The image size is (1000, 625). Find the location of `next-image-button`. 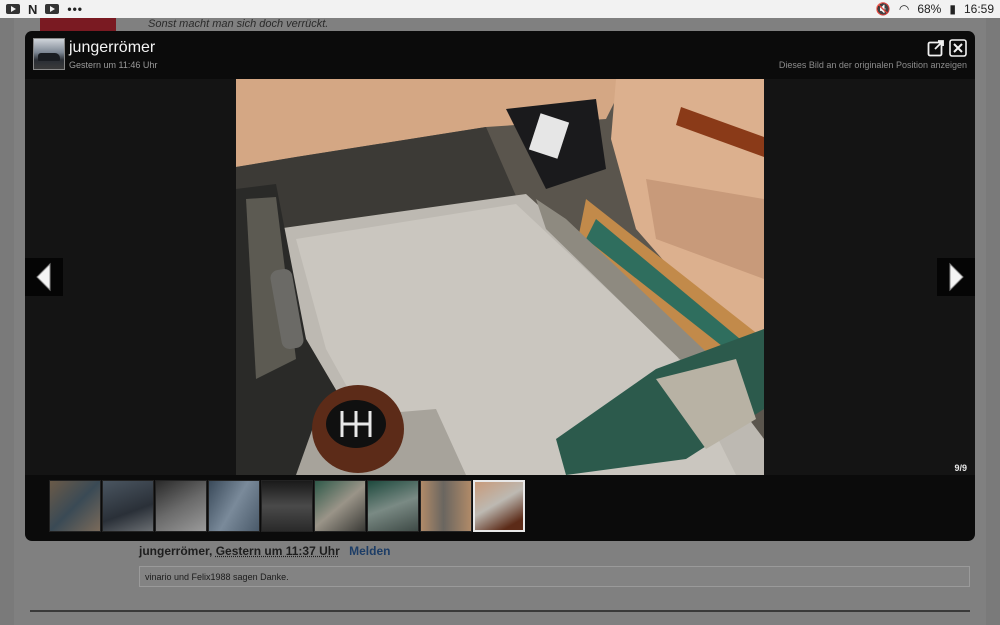

next-image-button is located at coordinates (956, 277).